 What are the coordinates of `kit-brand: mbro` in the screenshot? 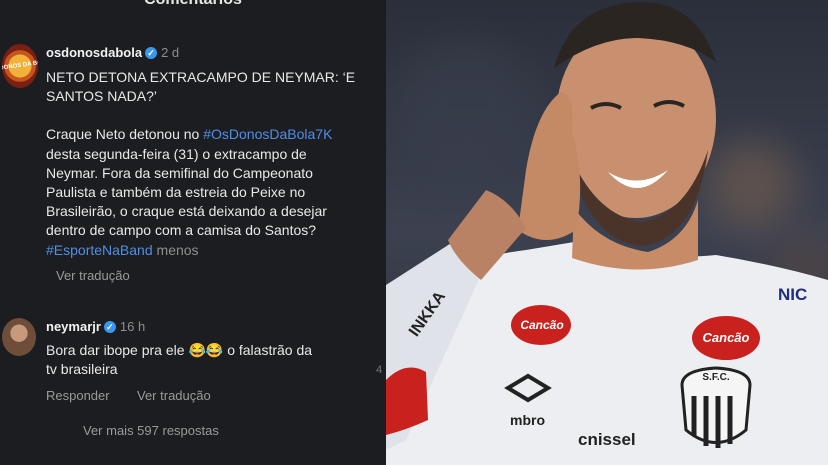 It's located at (527, 420).